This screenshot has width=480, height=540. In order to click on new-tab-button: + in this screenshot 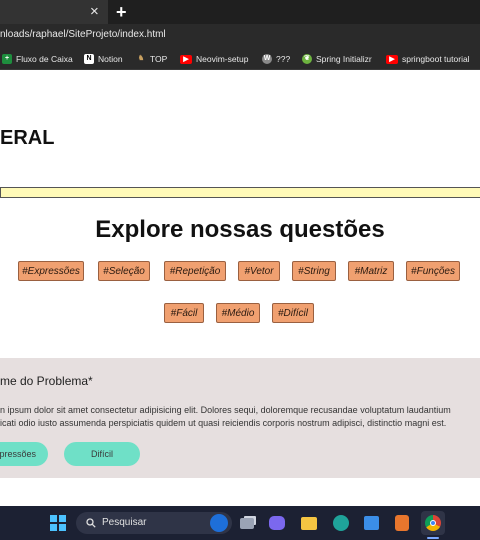, I will do `click(121, 12)`.